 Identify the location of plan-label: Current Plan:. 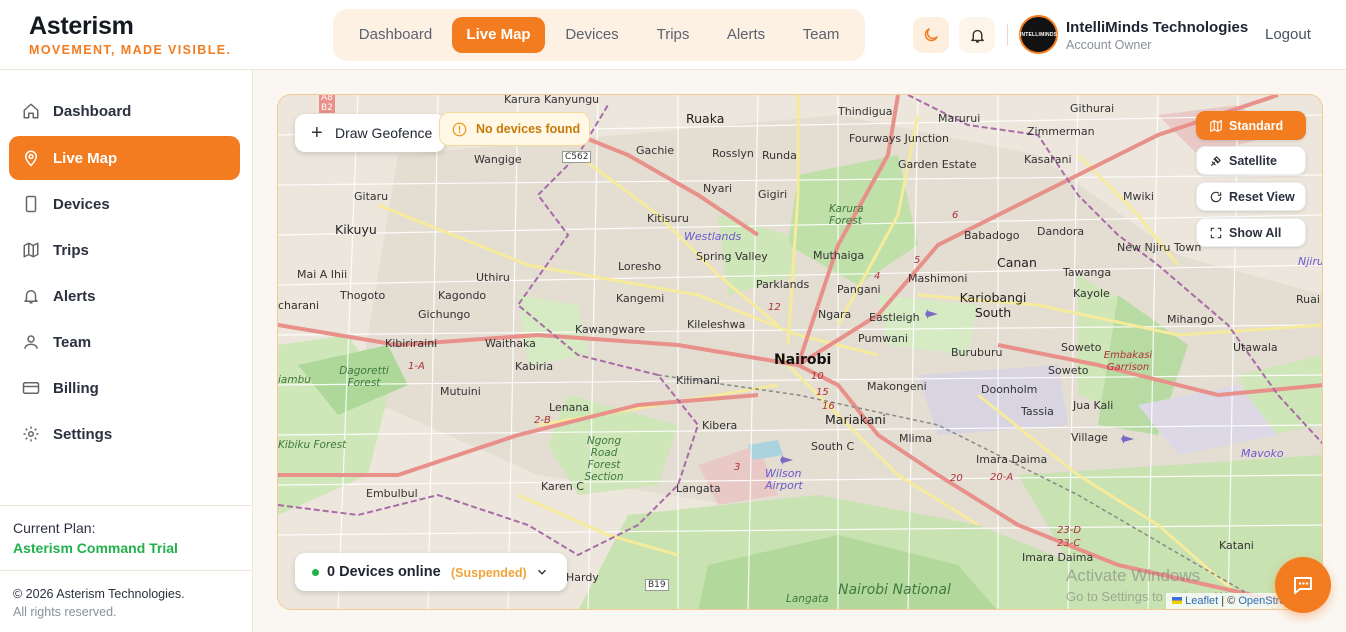
(54, 528).